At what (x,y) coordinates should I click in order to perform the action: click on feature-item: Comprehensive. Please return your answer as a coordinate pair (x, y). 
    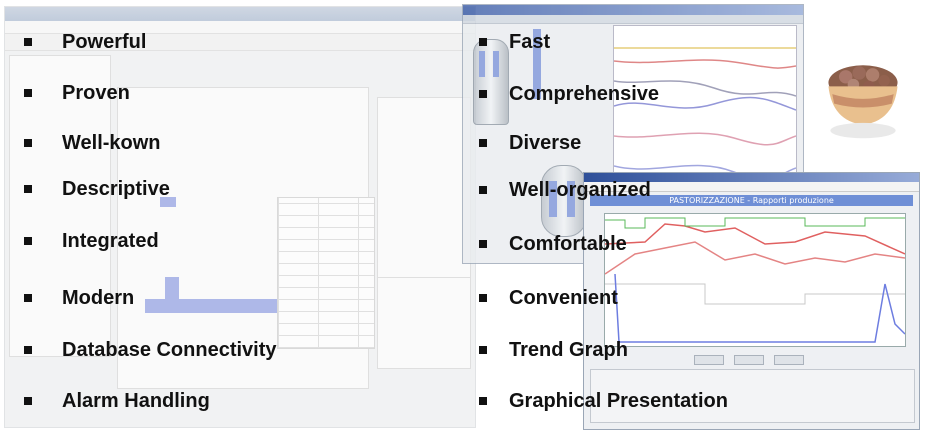
    Looking at the image, I should click on (569, 94).